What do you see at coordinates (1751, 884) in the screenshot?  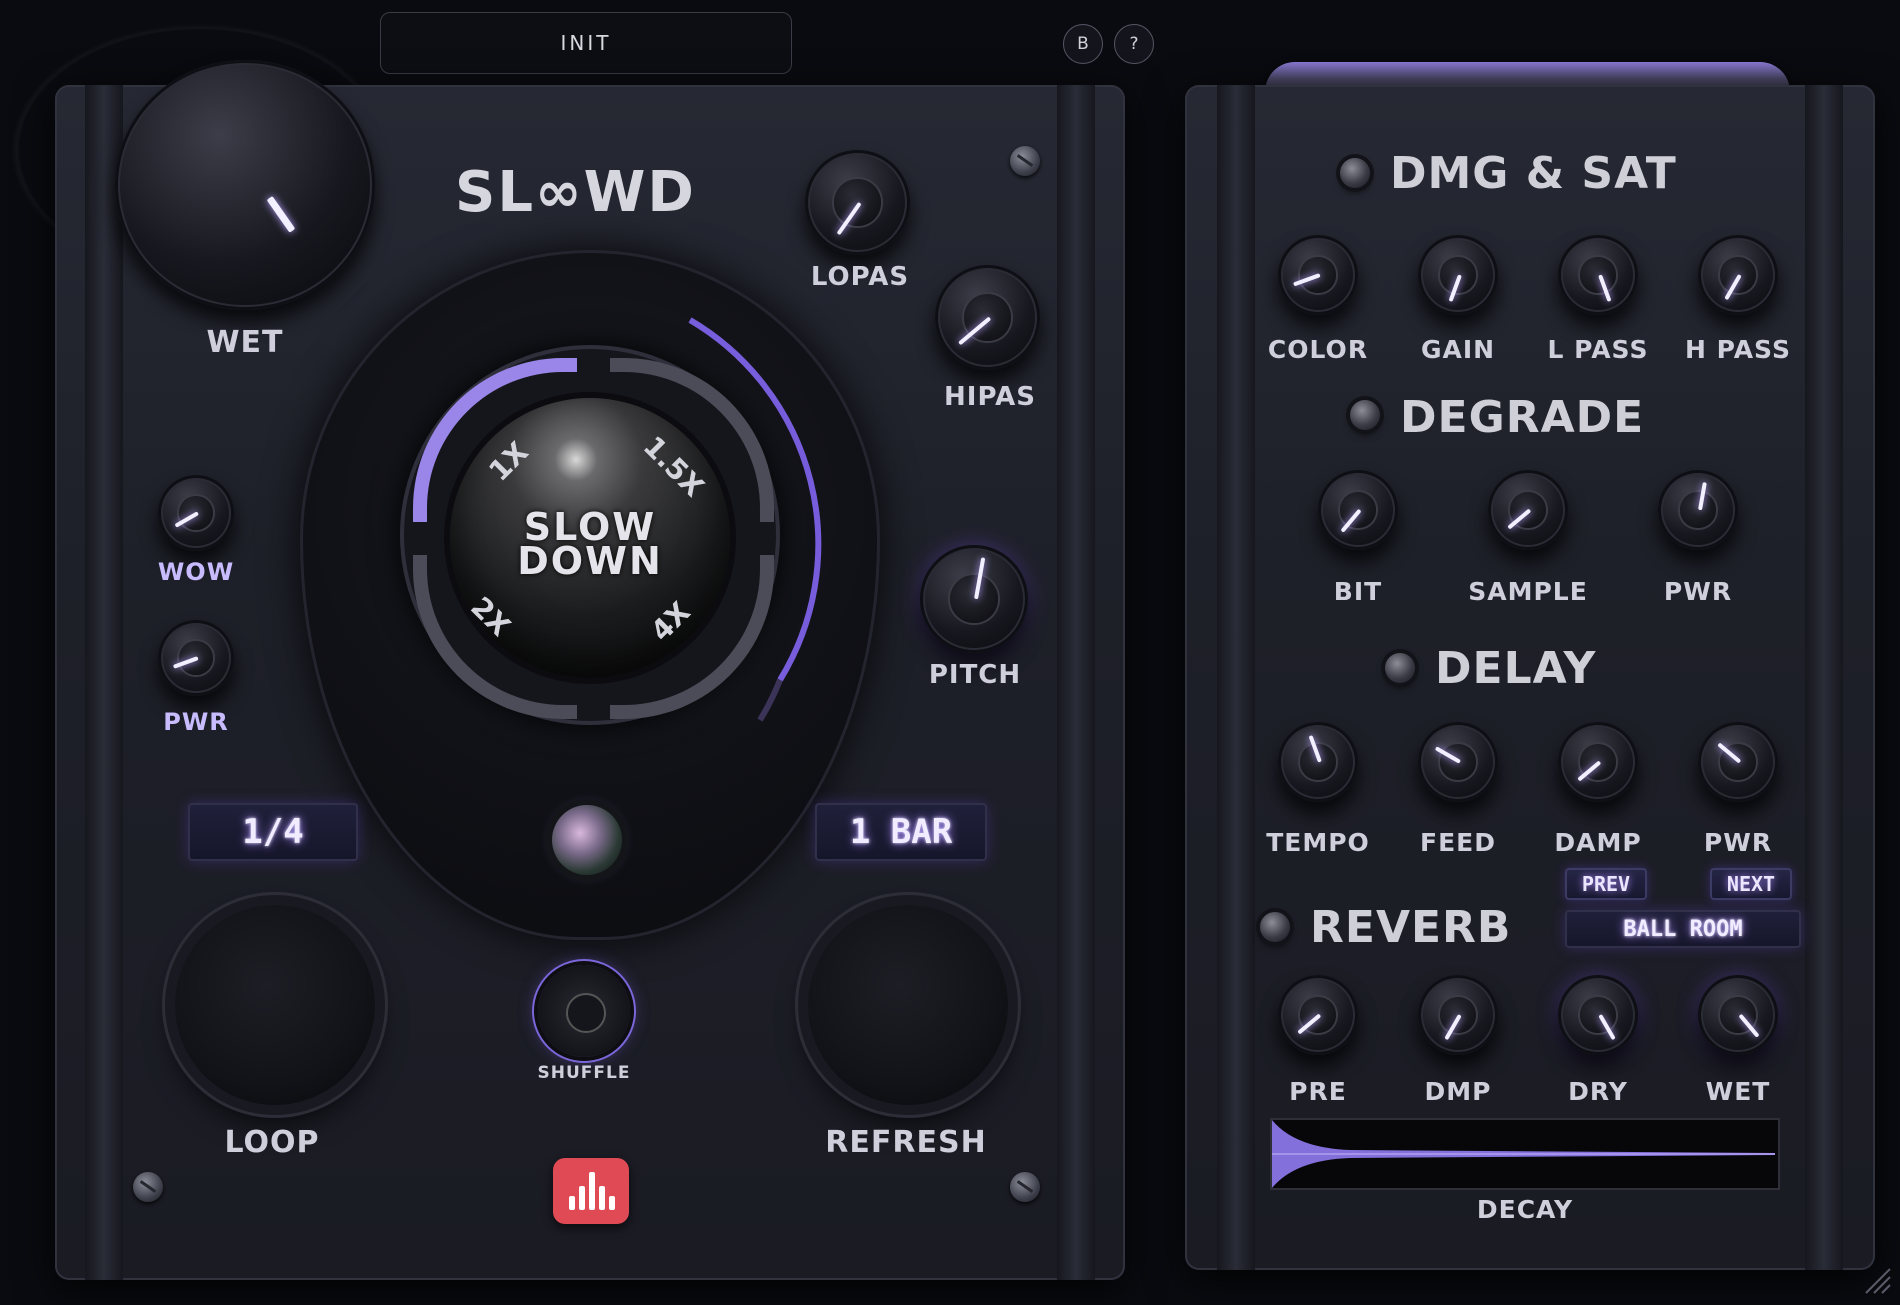 I see `reverb-next-button: NEXT` at bounding box center [1751, 884].